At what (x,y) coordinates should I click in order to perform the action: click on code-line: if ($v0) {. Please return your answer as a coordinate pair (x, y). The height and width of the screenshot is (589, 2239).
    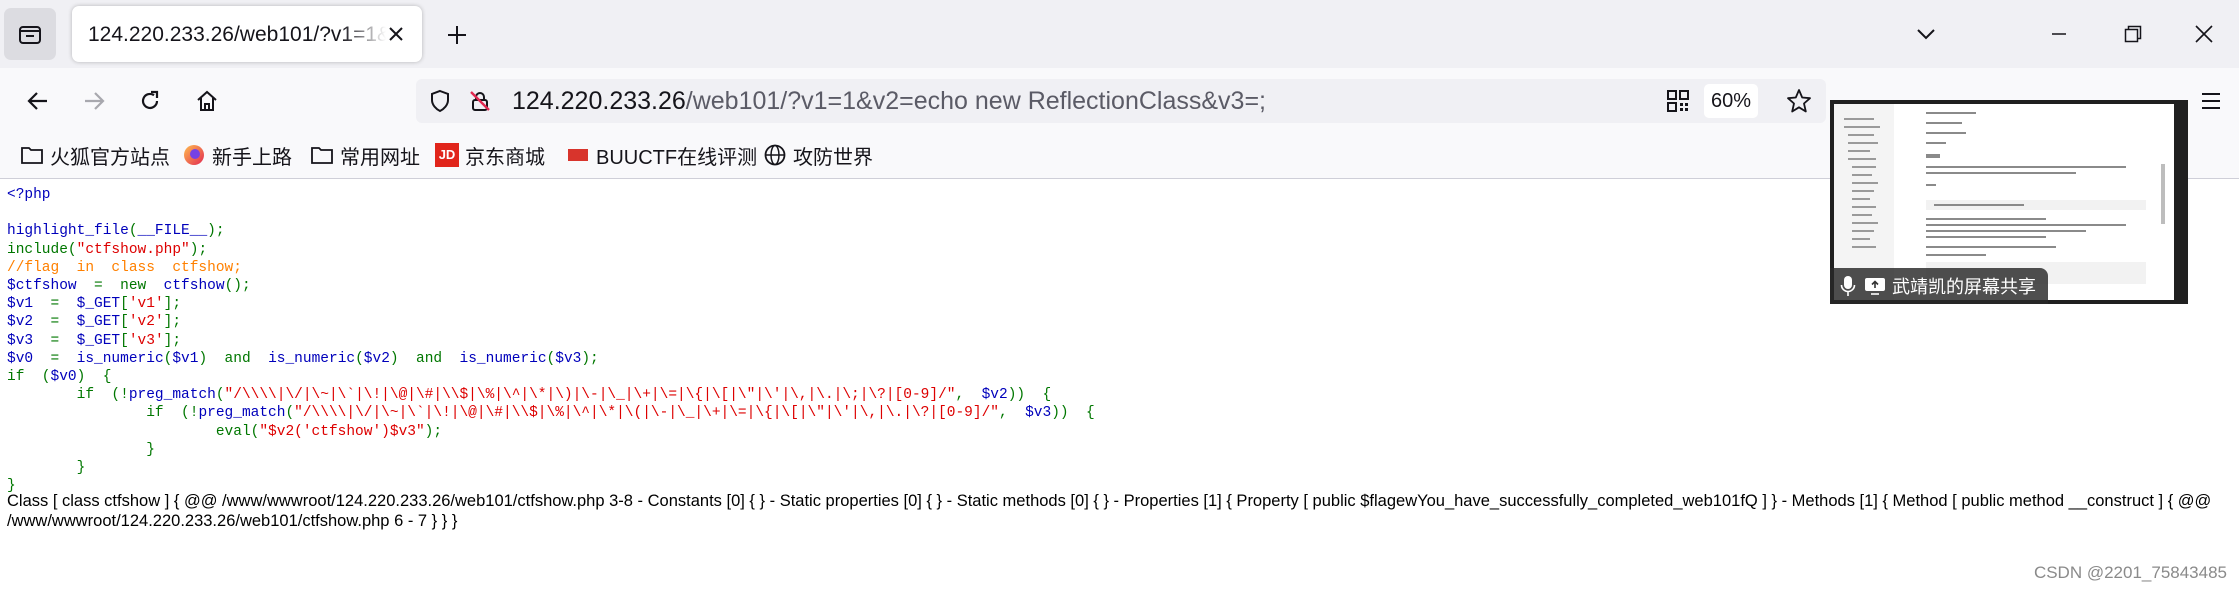
    Looking at the image, I should click on (59, 377).